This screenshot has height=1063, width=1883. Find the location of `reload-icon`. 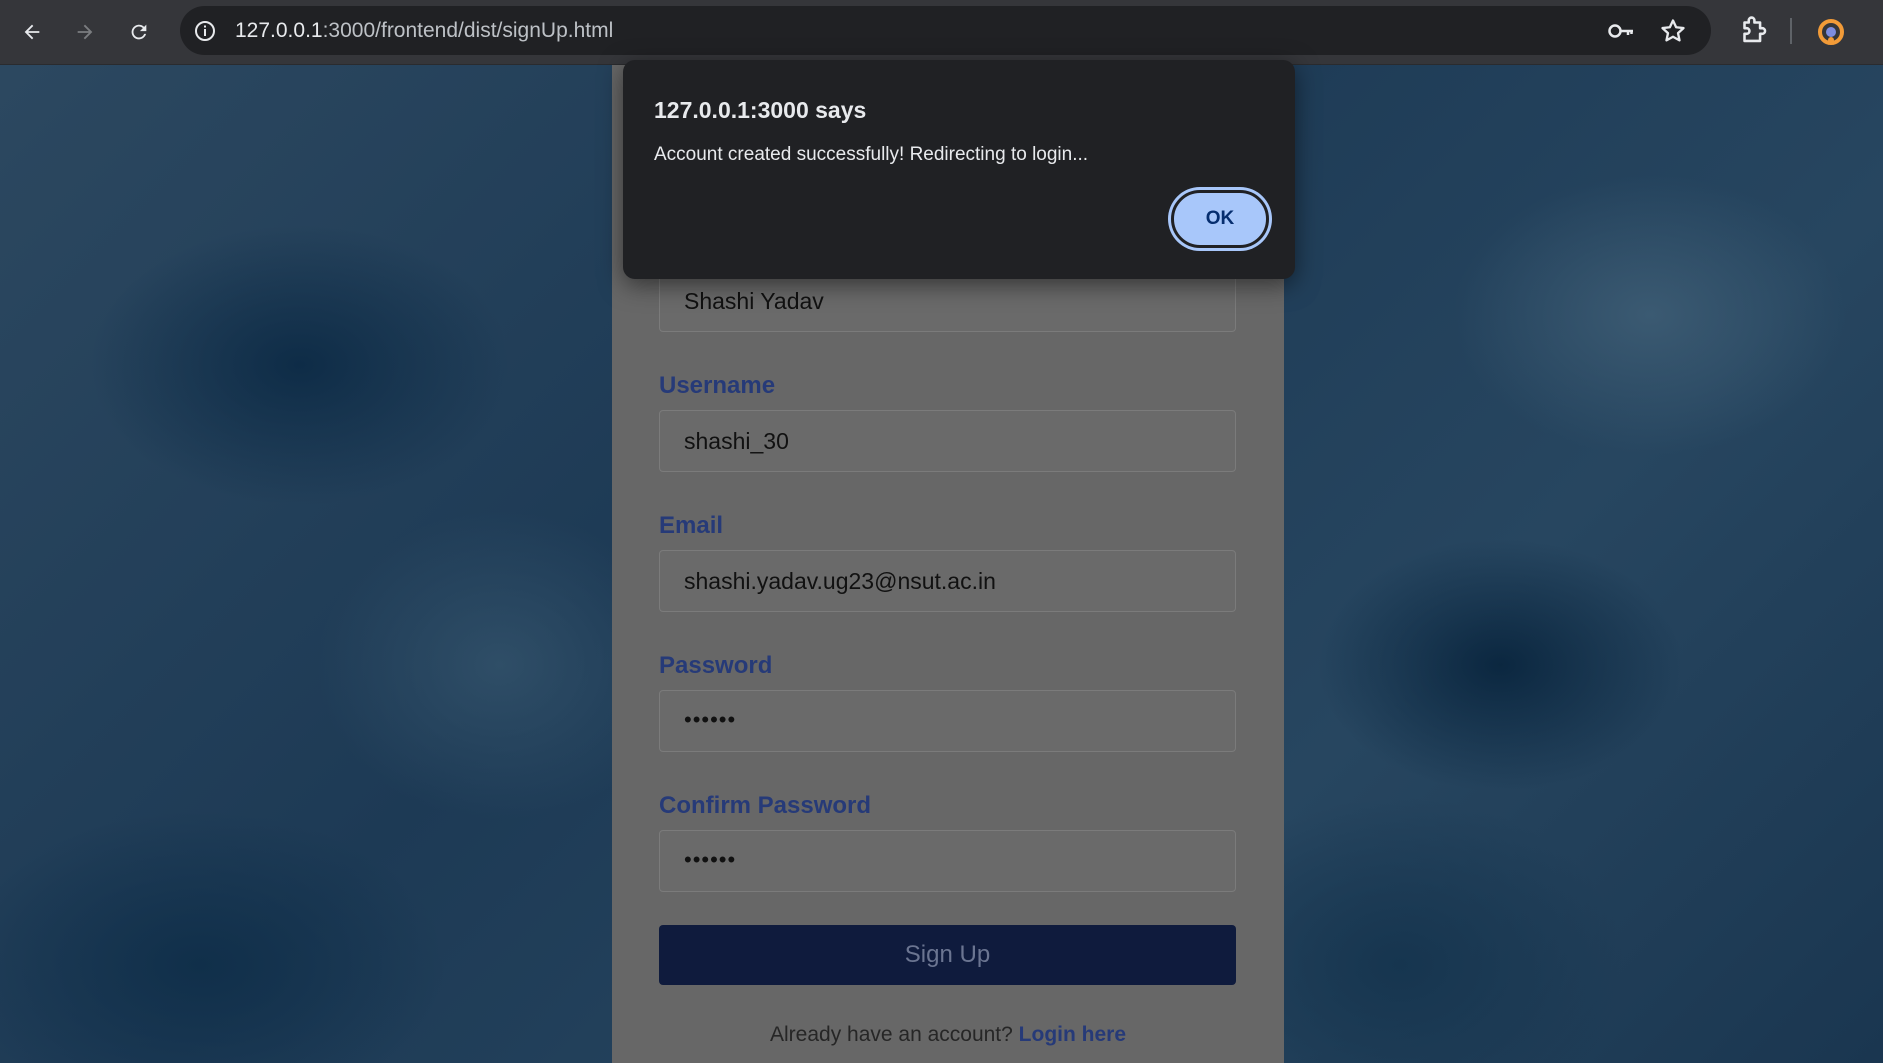

reload-icon is located at coordinates (139, 32).